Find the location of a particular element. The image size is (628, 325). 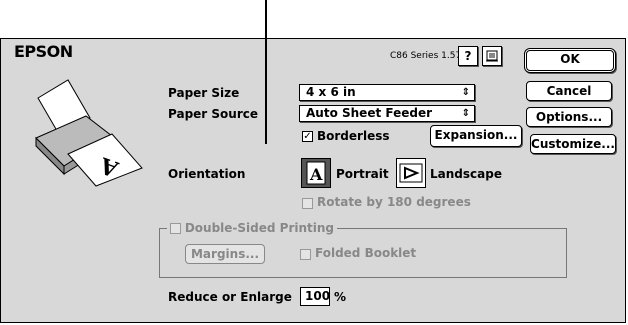

svg-text: A is located at coordinates (316, 174).